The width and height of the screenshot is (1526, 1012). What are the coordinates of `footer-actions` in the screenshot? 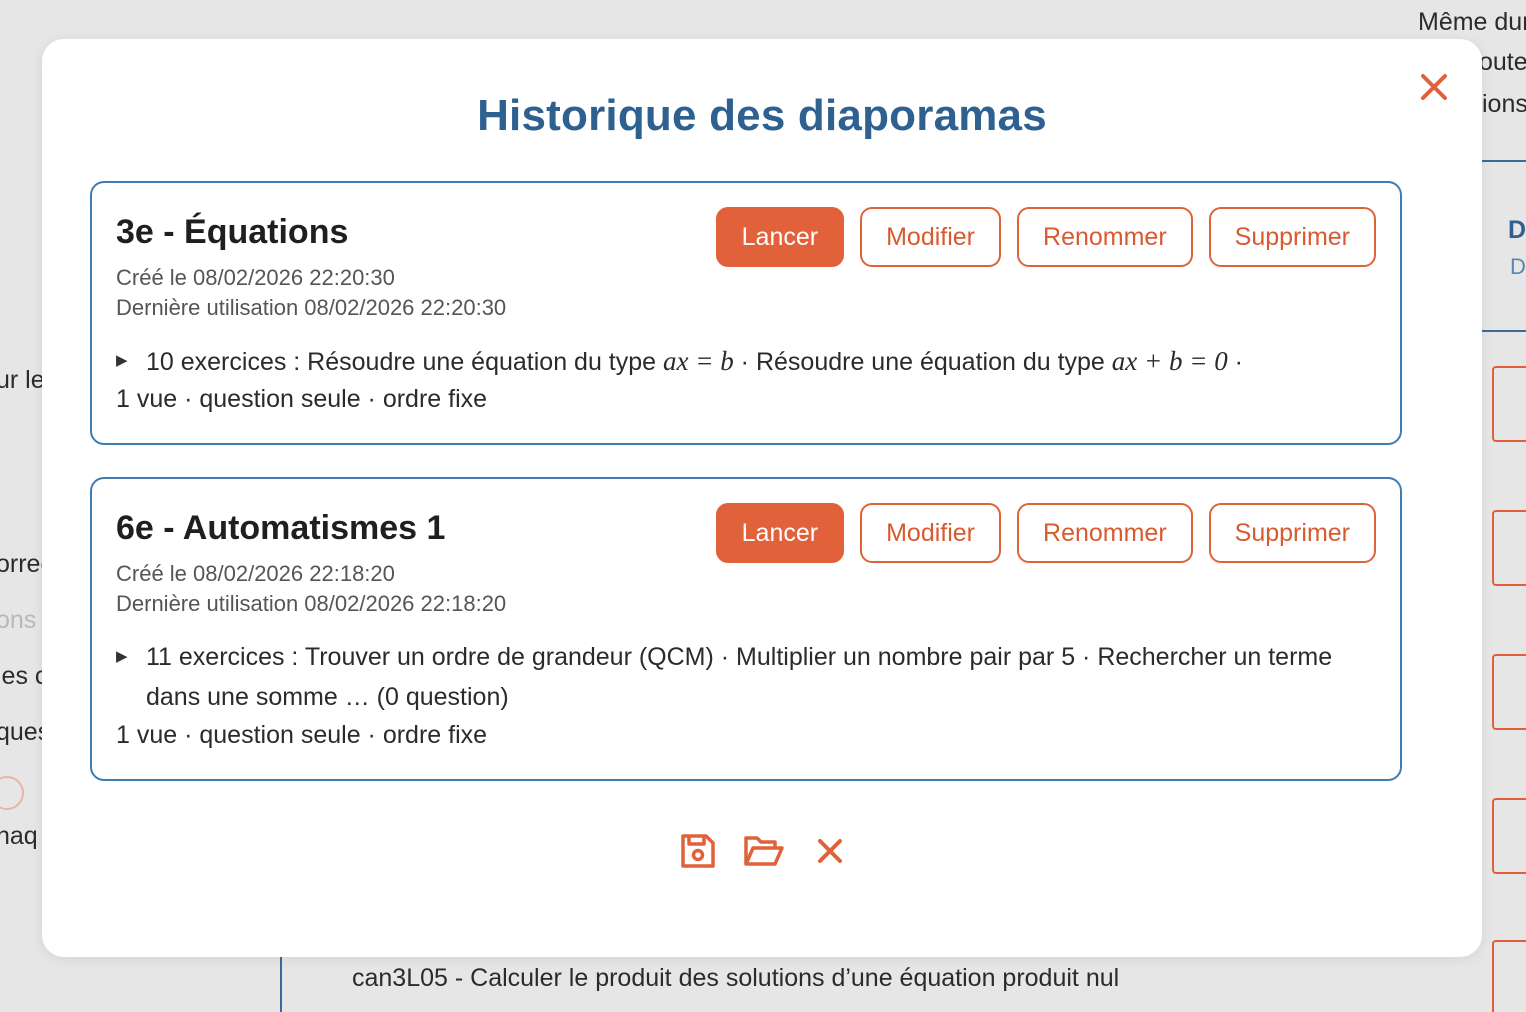 It's located at (764, 851).